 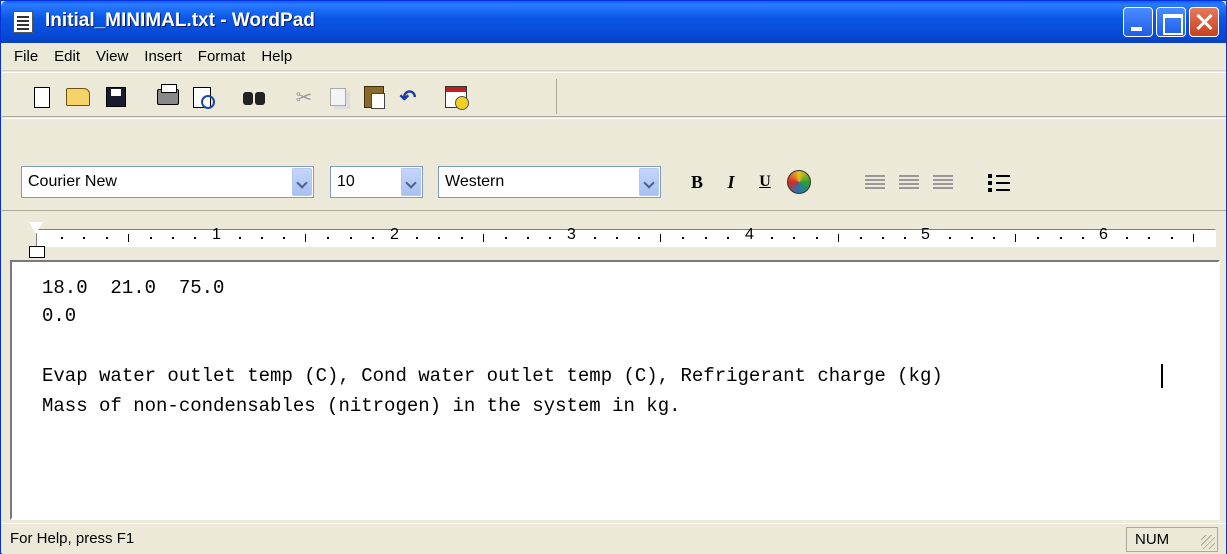 What do you see at coordinates (999, 182) in the screenshot?
I see `bullets-icon` at bounding box center [999, 182].